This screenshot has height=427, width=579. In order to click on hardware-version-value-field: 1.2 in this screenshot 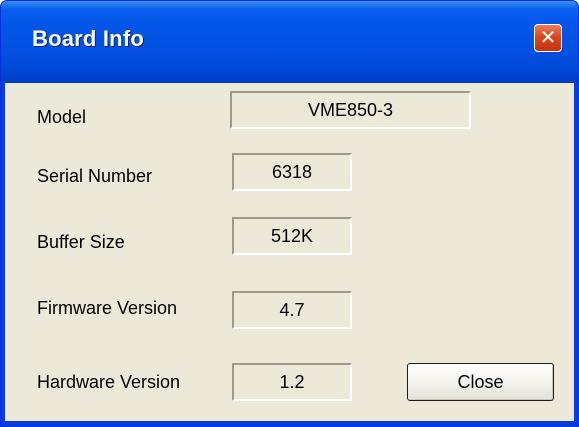, I will do `click(292, 382)`.